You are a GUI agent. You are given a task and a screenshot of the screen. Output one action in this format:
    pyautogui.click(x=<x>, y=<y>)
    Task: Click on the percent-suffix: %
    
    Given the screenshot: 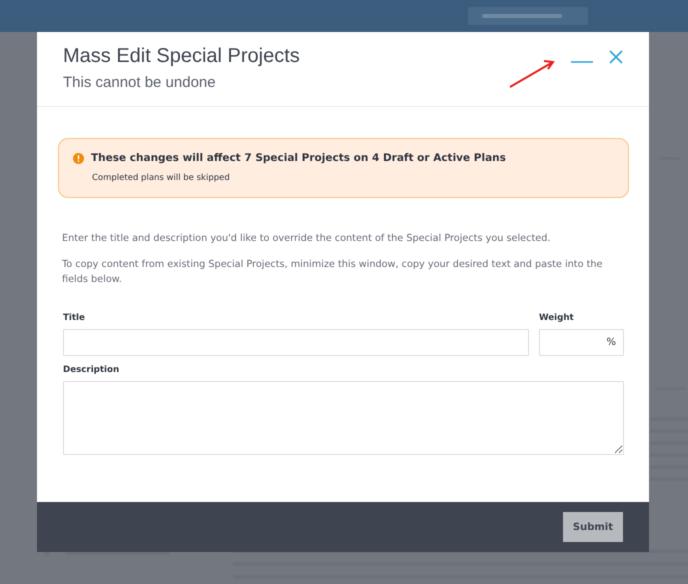 What is the action you would take?
    pyautogui.click(x=611, y=342)
    